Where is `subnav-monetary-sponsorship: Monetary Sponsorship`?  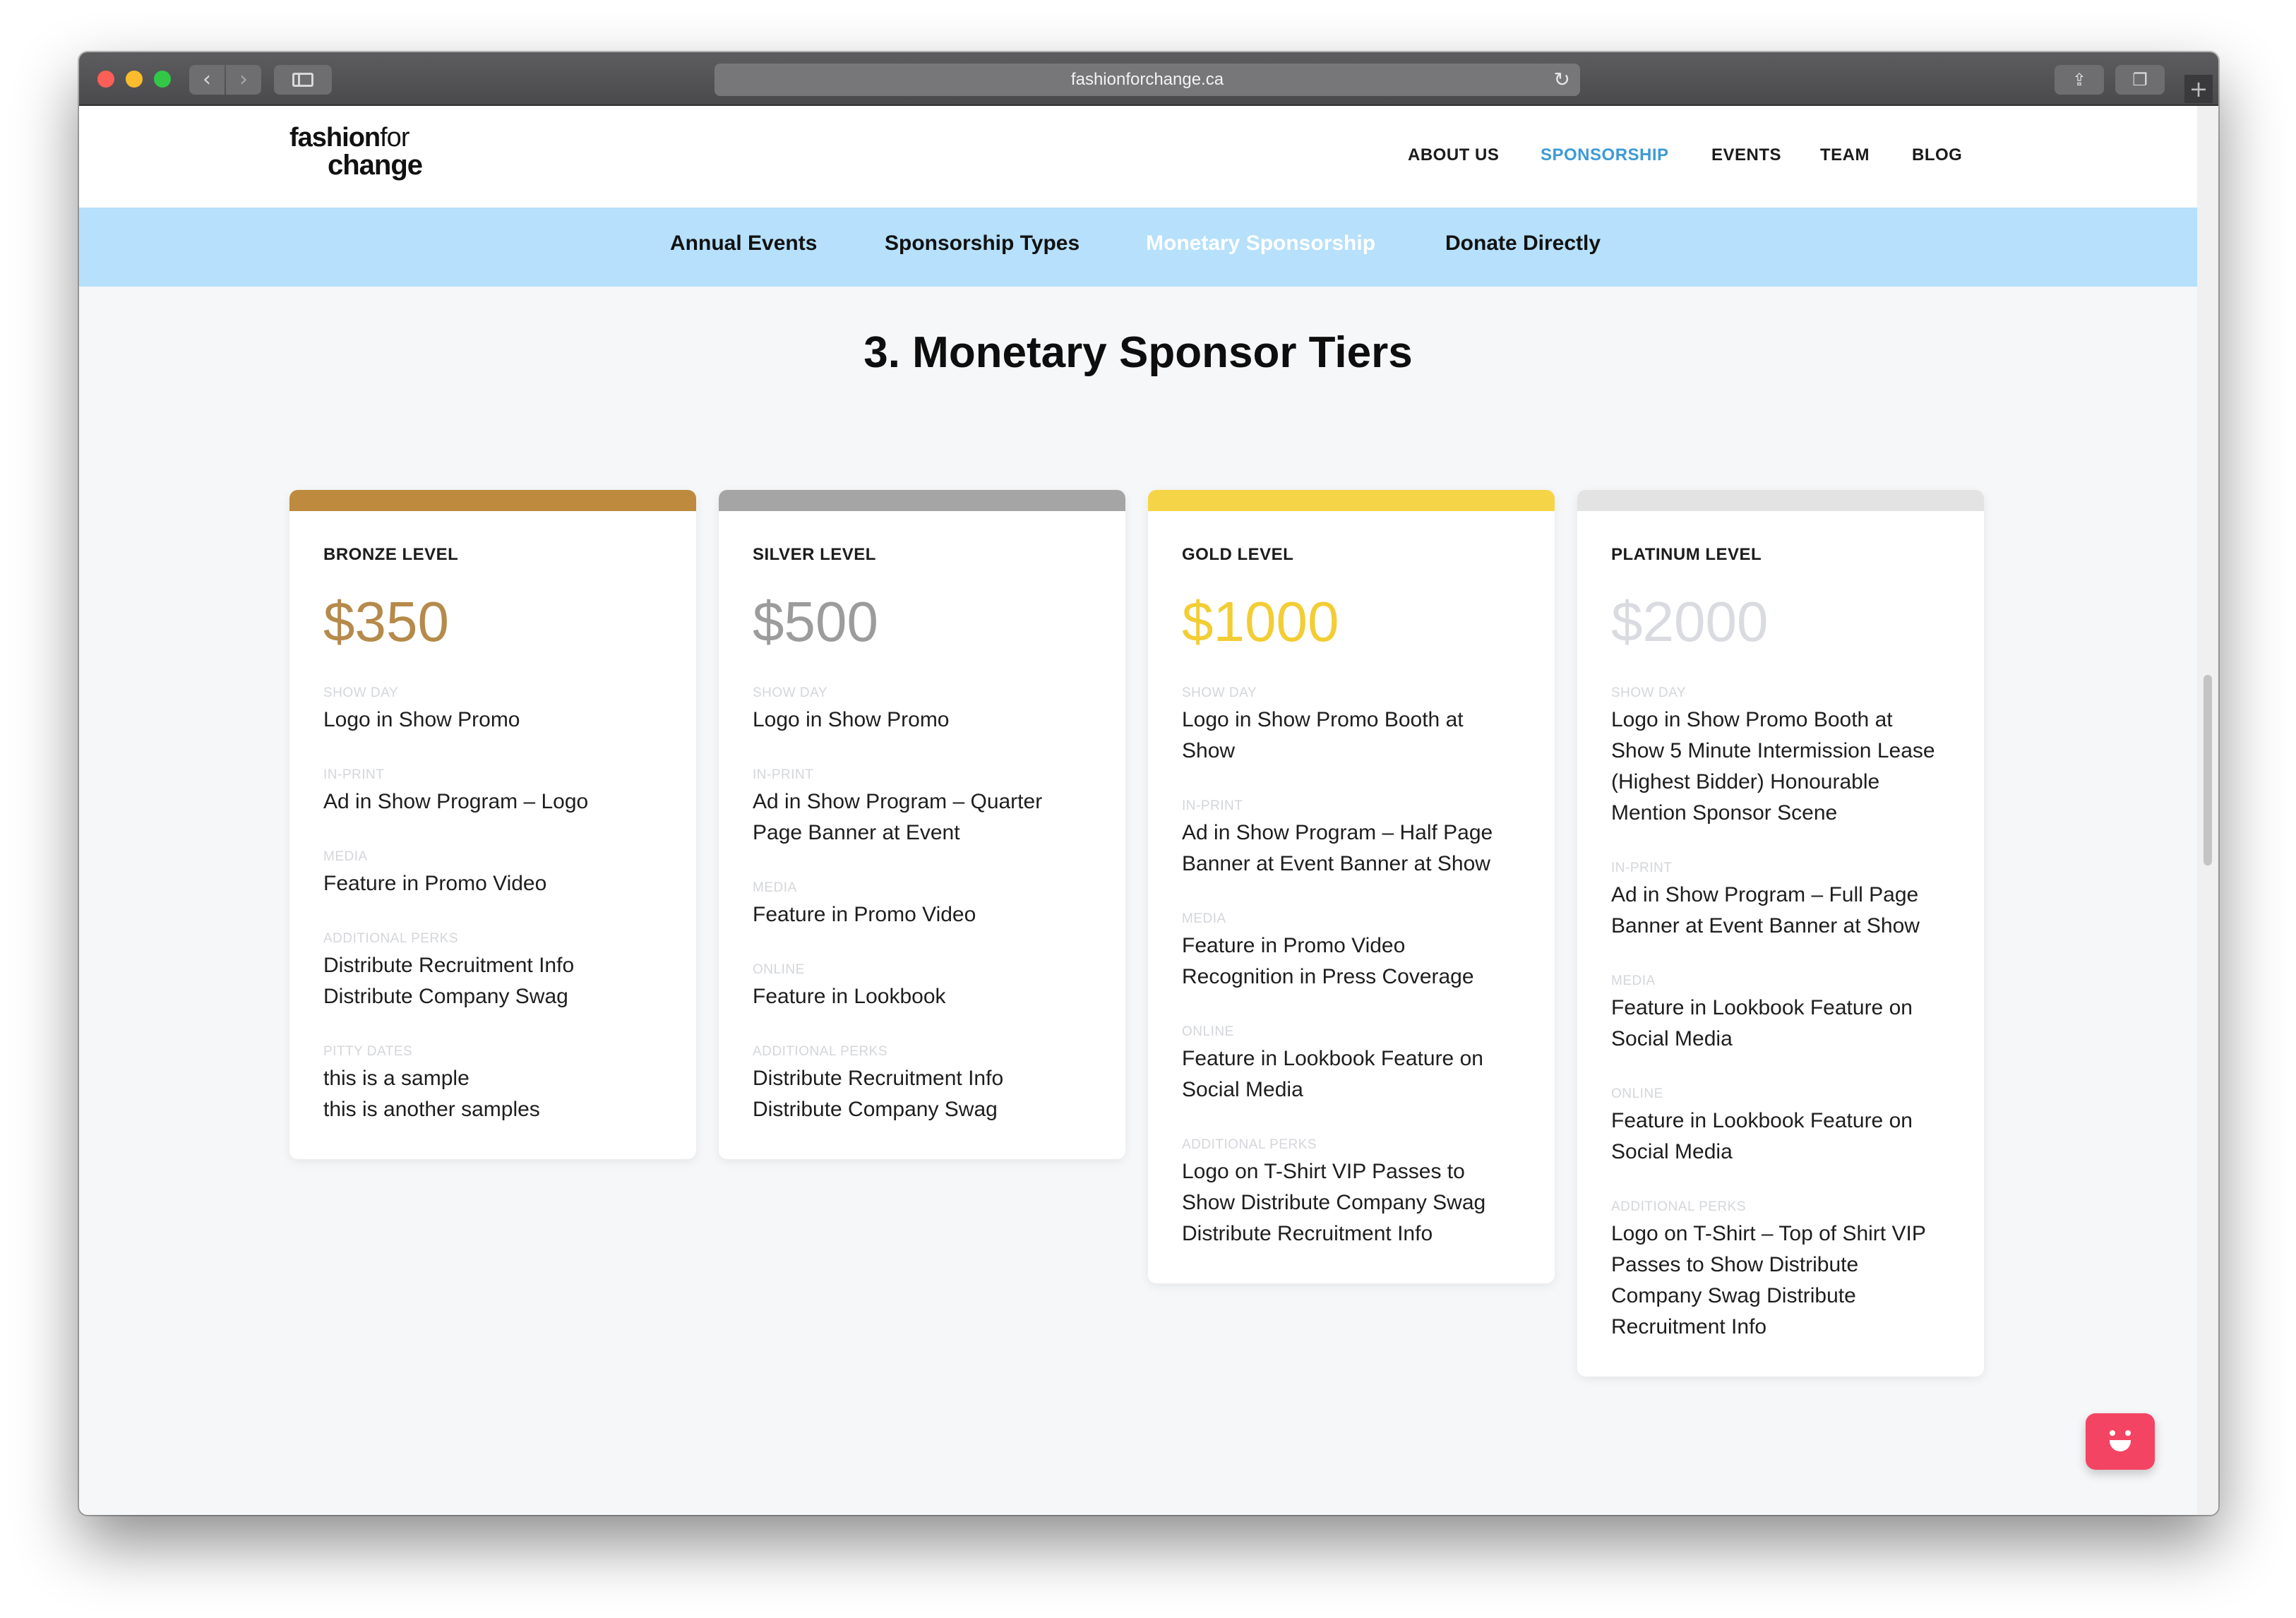 subnav-monetary-sponsorship: Monetary Sponsorship is located at coordinates (1260, 244).